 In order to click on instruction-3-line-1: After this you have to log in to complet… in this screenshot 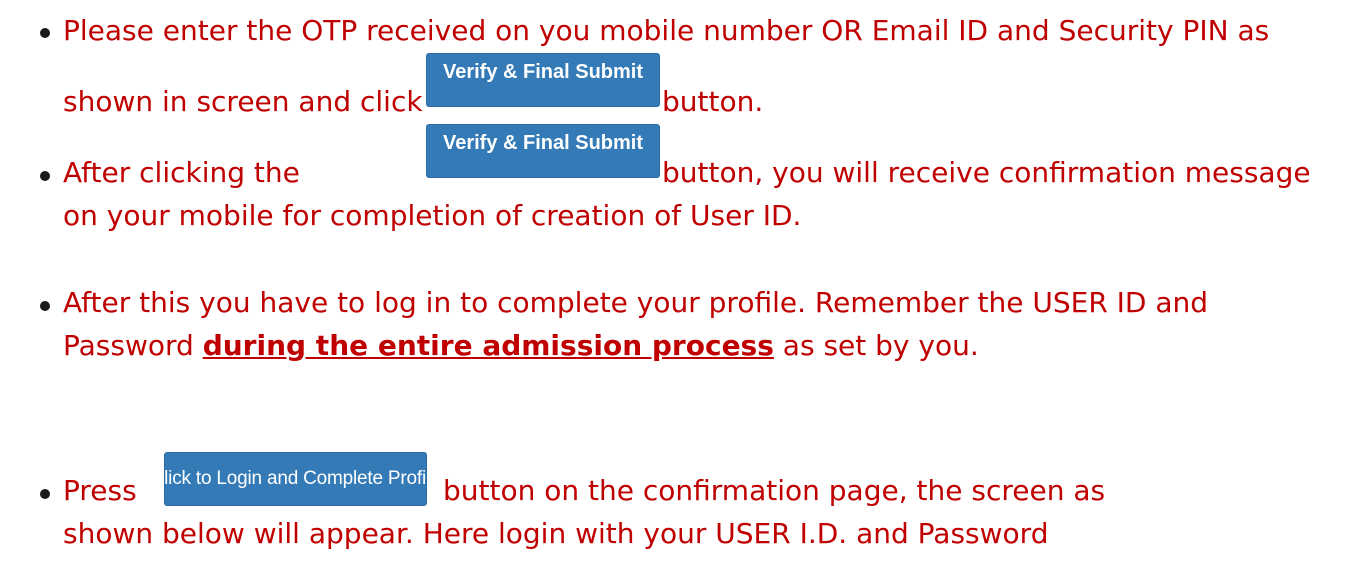, I will do `click(636, 302)`.